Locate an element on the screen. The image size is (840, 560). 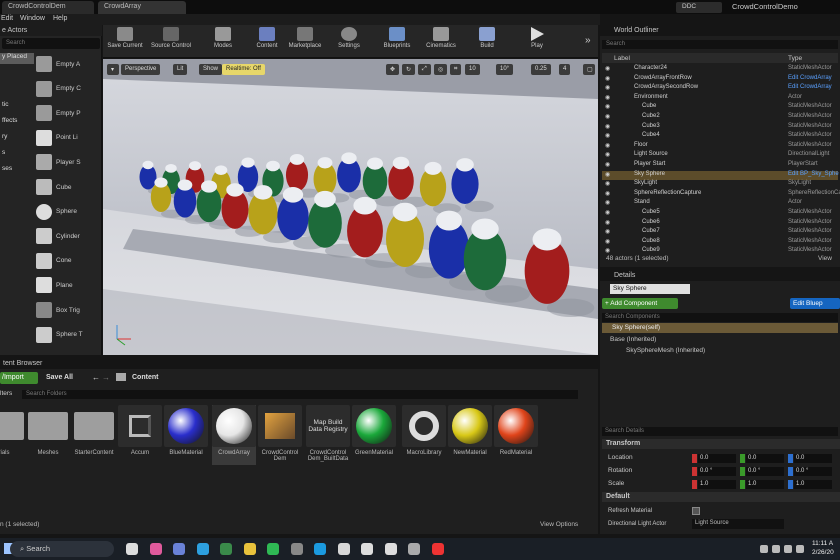
taskbar-search: ⌕ Search is located at coordinates (62, 549).